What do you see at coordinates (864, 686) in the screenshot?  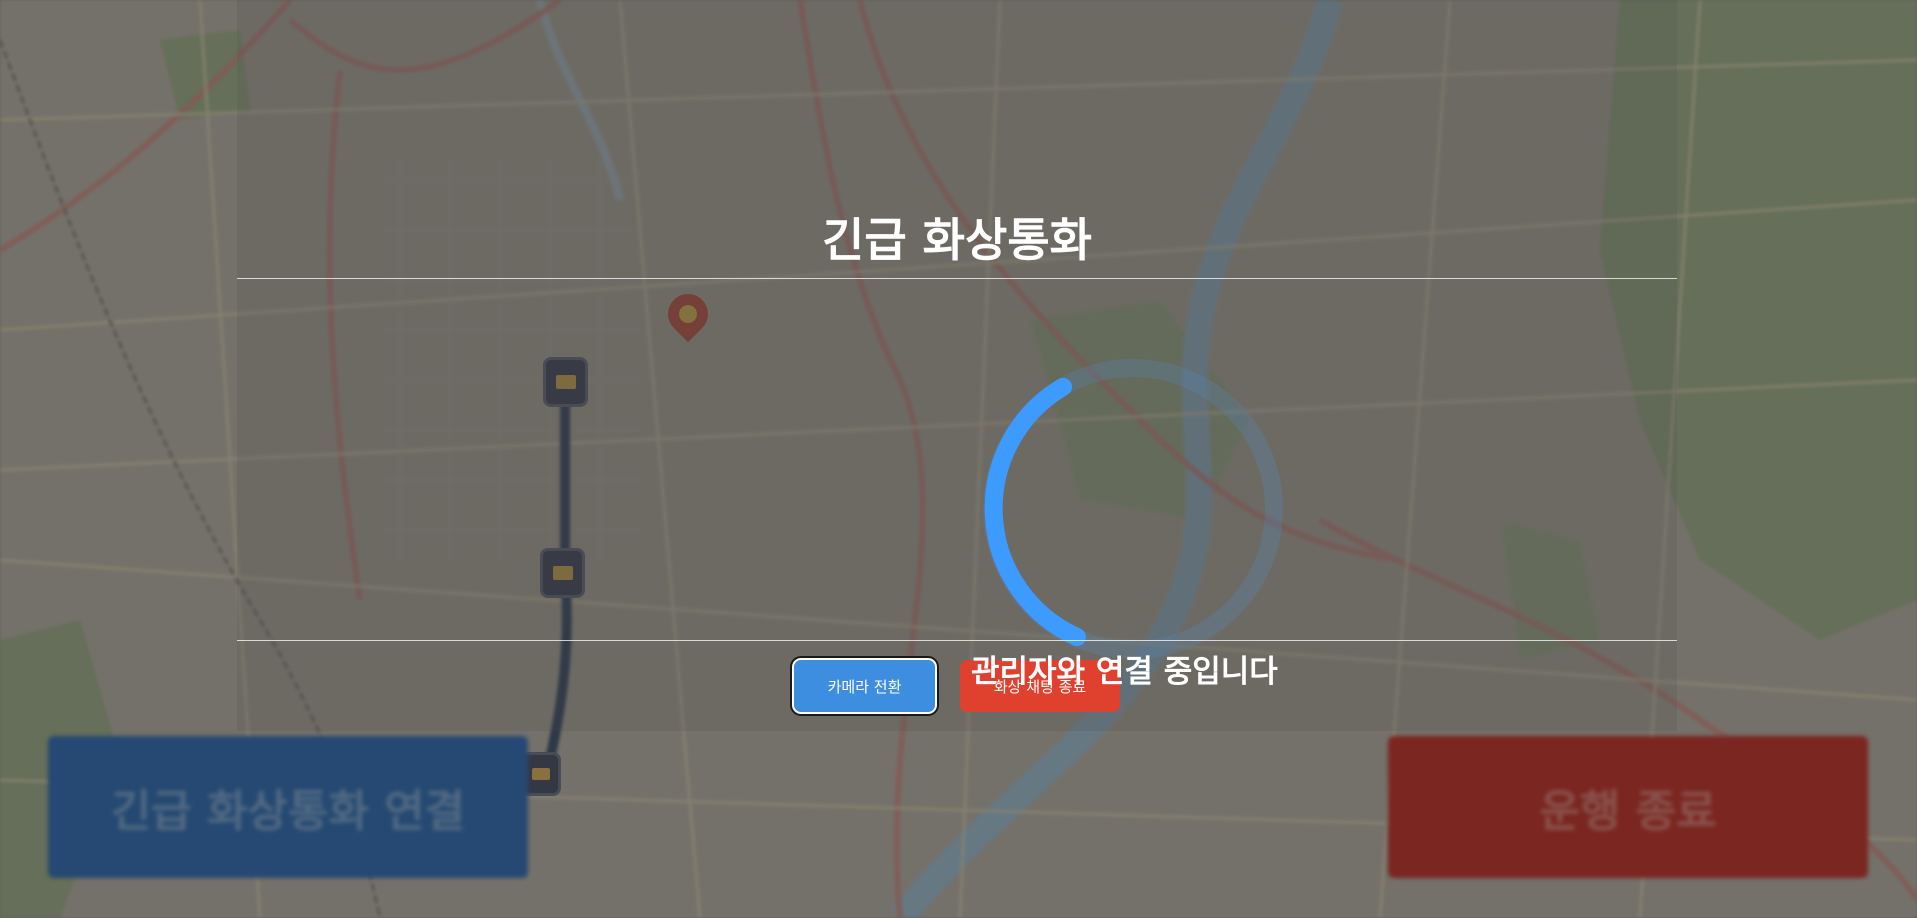 I see `switch-camera-button: 카메라 전환` at bounding box center [864, 686].